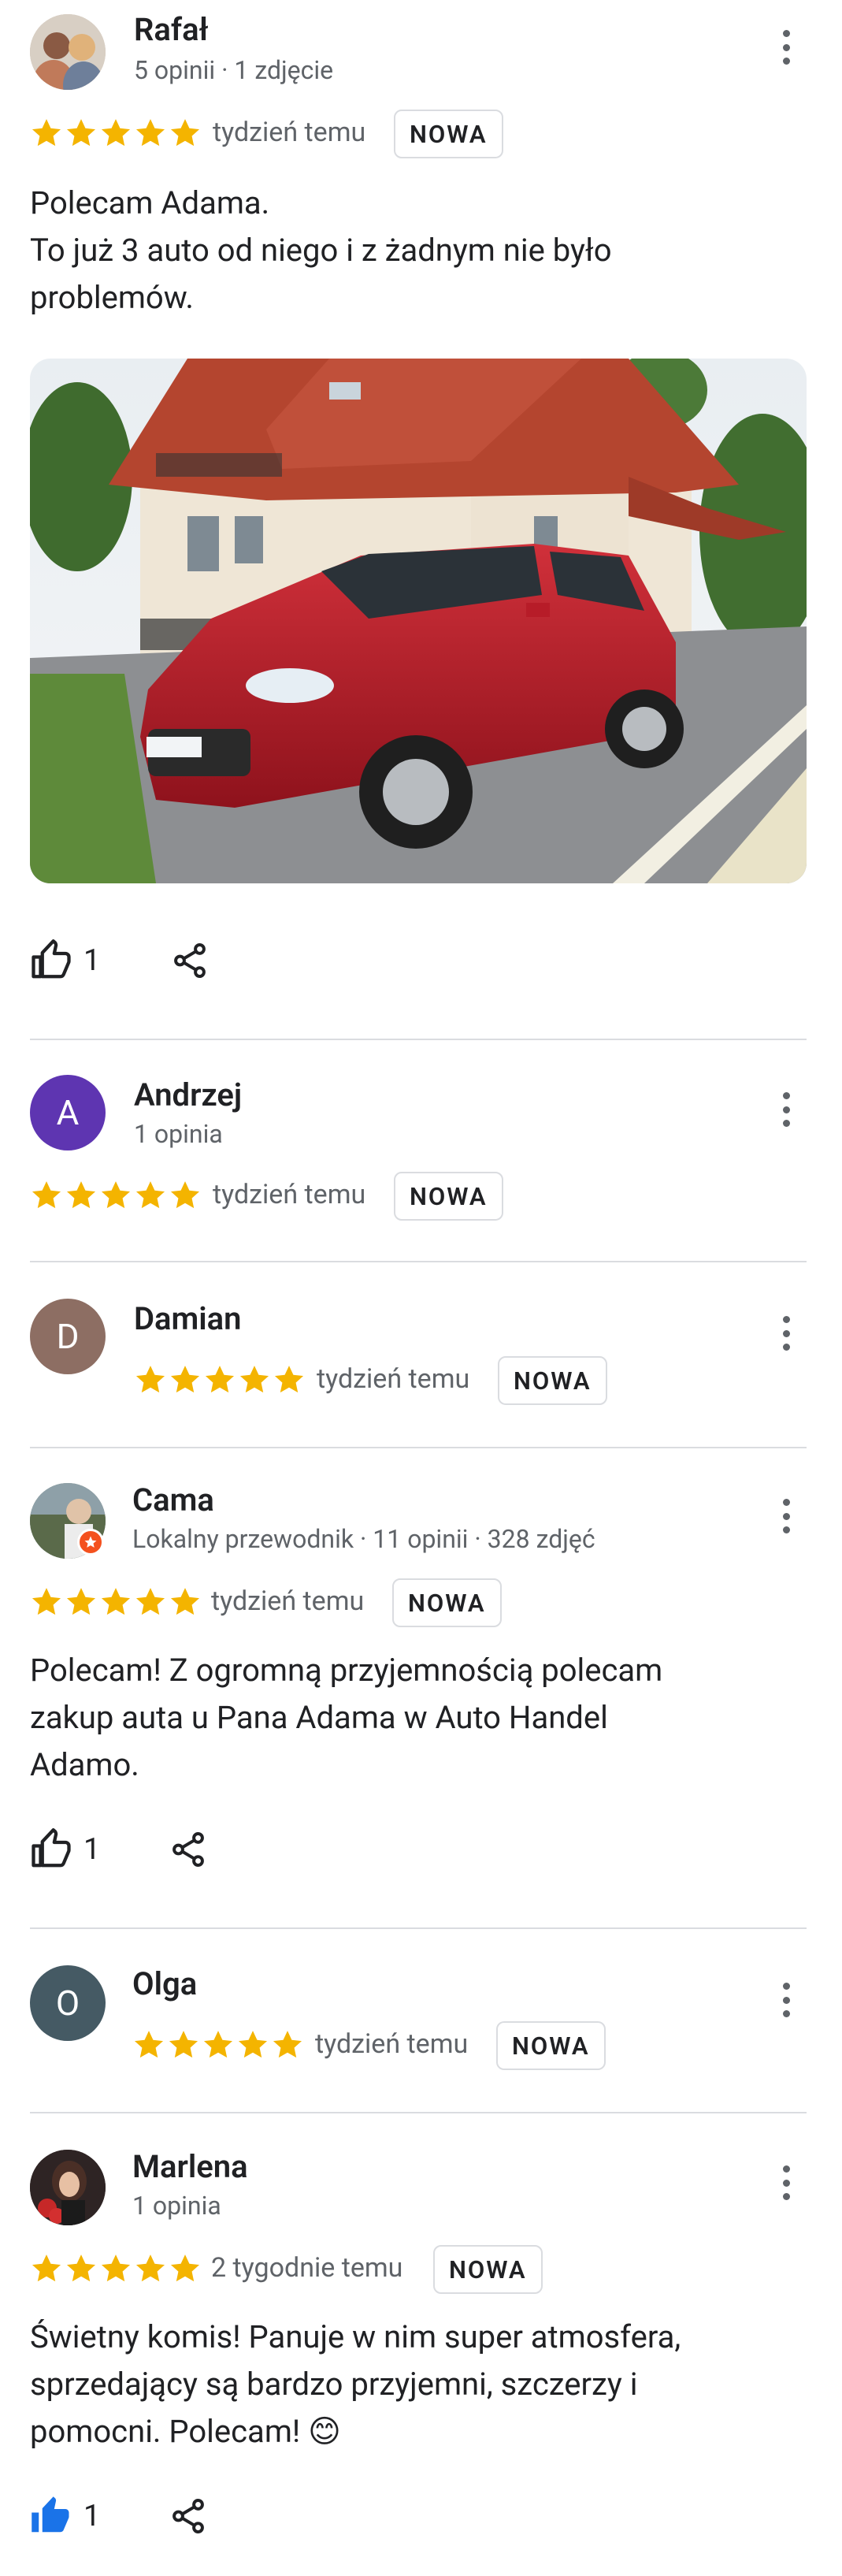 The image size is (842, 2576). What do you see at coordinates (90, 1542) in the screenshot?
I see `local-guide-badge-icon` at bounding box center [90, 1542].